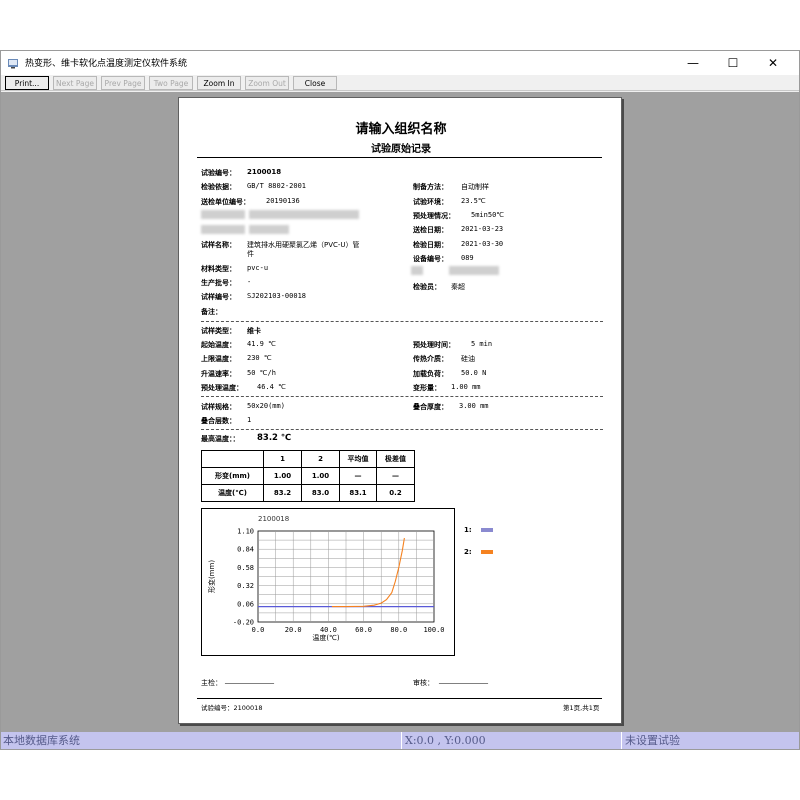  Describe the element at coordinates (402, 429) in the screenshot. I see `section-divider` at that location.